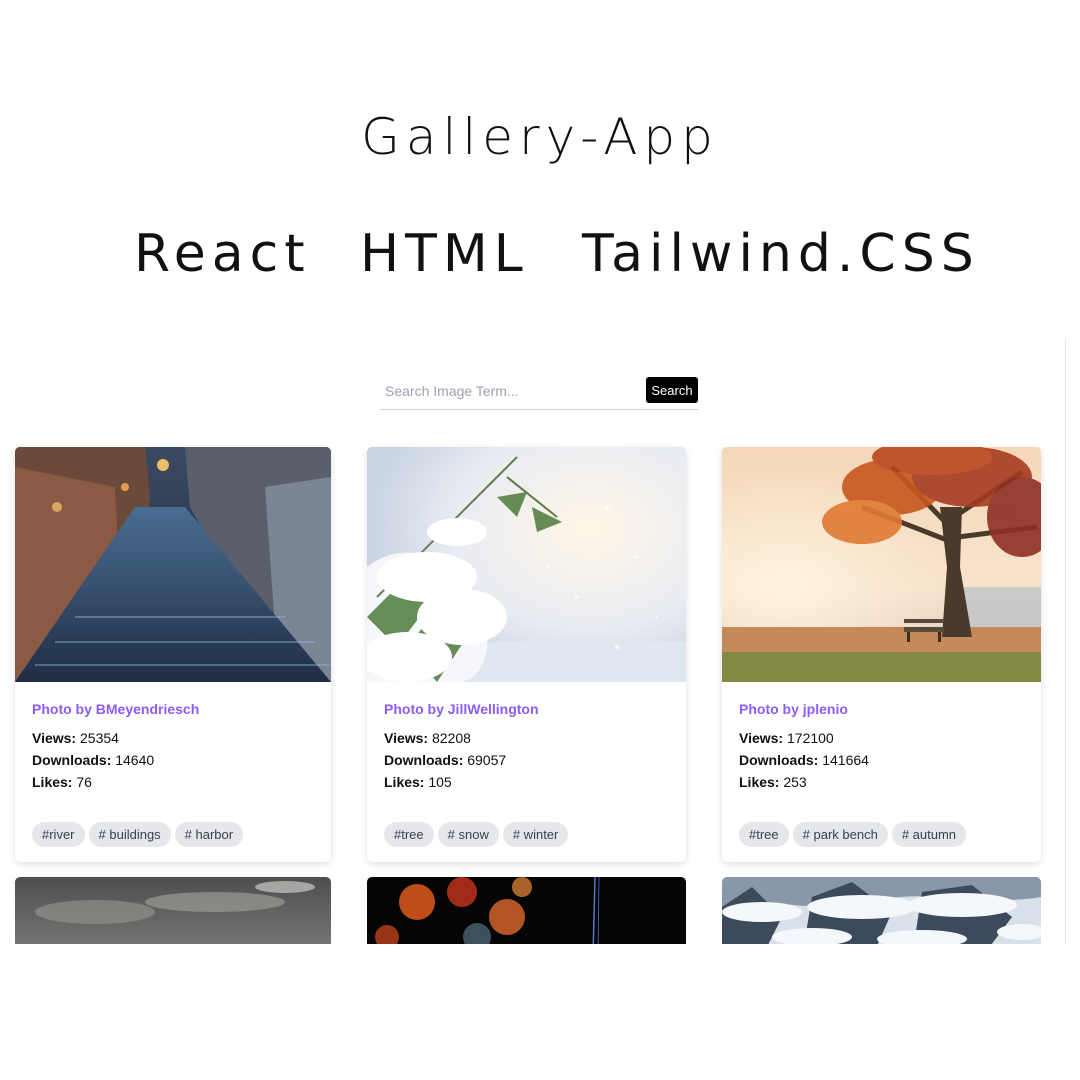 This screenshot has height=1080, width=1080. What do you see at coordinates (840, 834) in the screenshot?
I see `tag-chip: # park bench` at bounding box center [840, 834].